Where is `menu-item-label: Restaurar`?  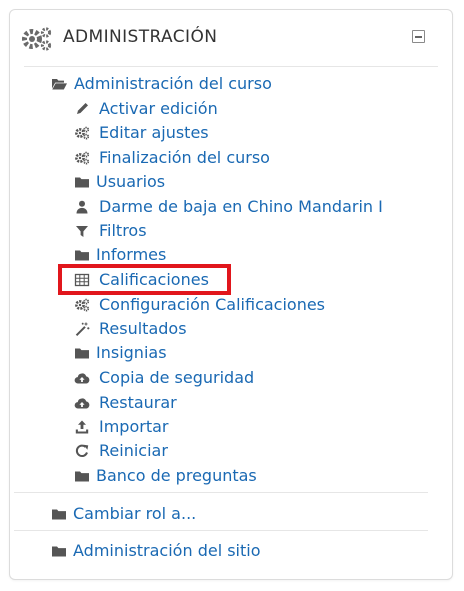 menu-item-label: Restaurar is located at coordinates (138, 402).